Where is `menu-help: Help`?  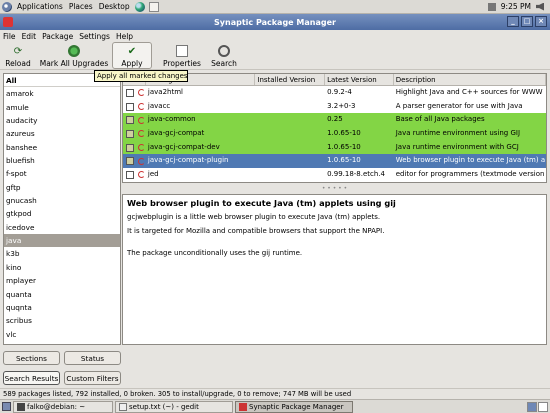
menu-help: Help is located at coordinates (124, 36).